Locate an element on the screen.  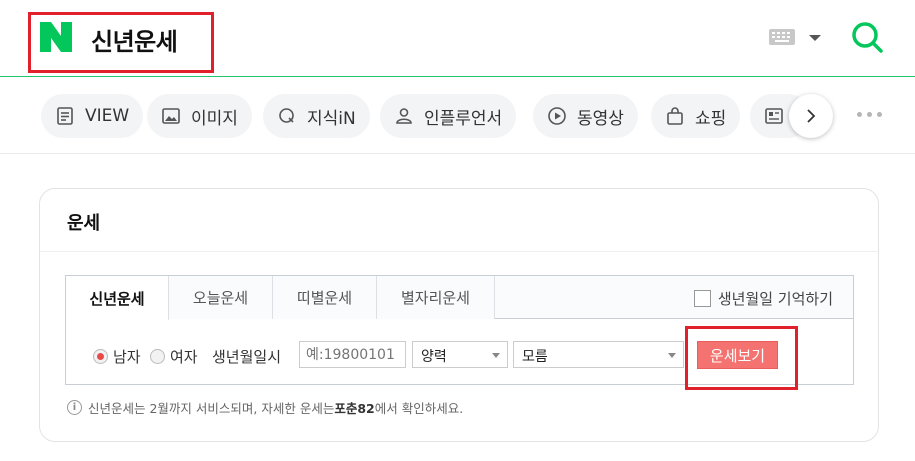
fortune-form: 남자 여자 생년월일시 양력 모름 운세보기 is located at coordinates (459, 355).